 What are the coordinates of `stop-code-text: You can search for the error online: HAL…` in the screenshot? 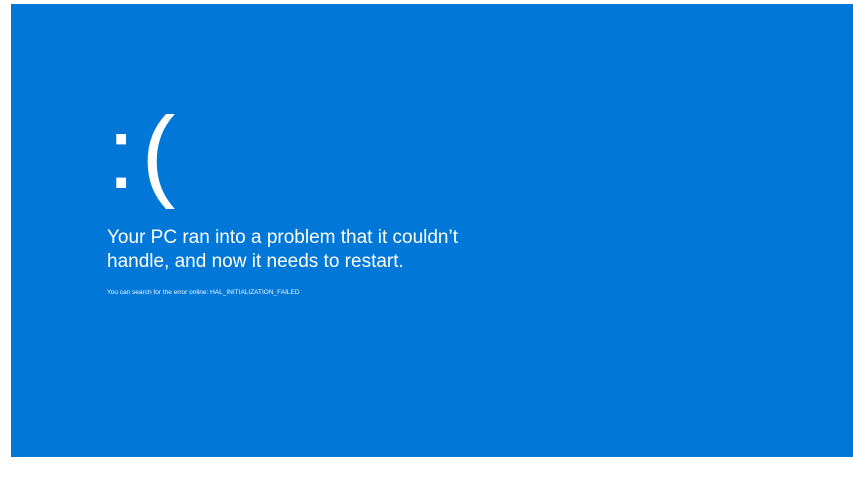 It's located at (203, 292).